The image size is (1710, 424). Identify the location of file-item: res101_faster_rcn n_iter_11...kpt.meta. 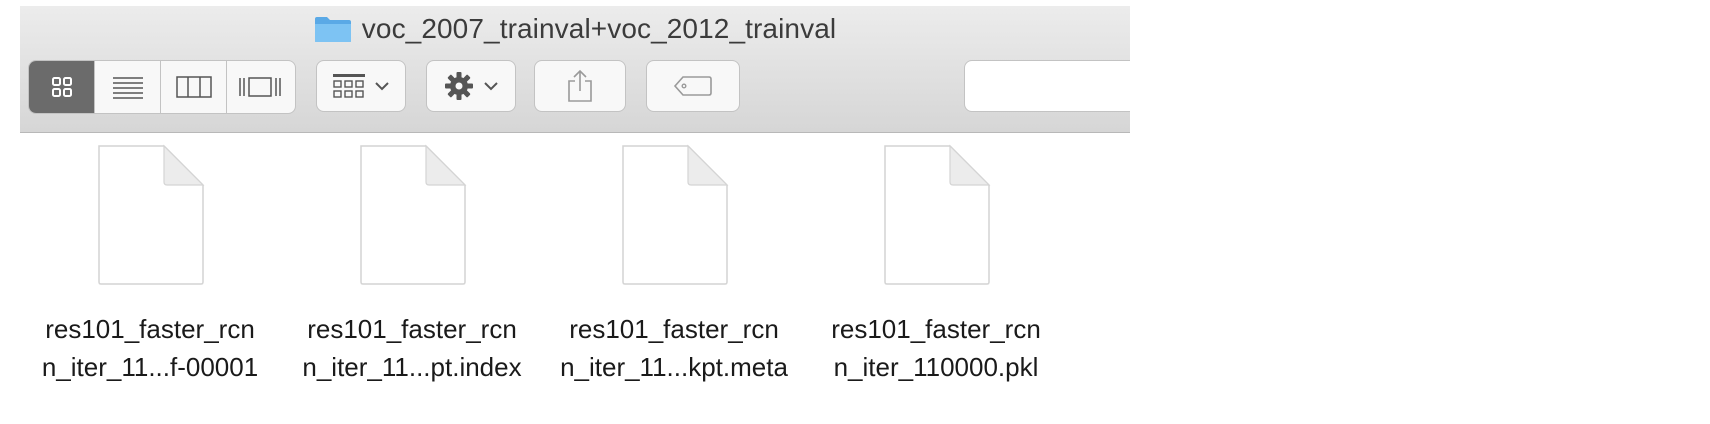
(674, 279).